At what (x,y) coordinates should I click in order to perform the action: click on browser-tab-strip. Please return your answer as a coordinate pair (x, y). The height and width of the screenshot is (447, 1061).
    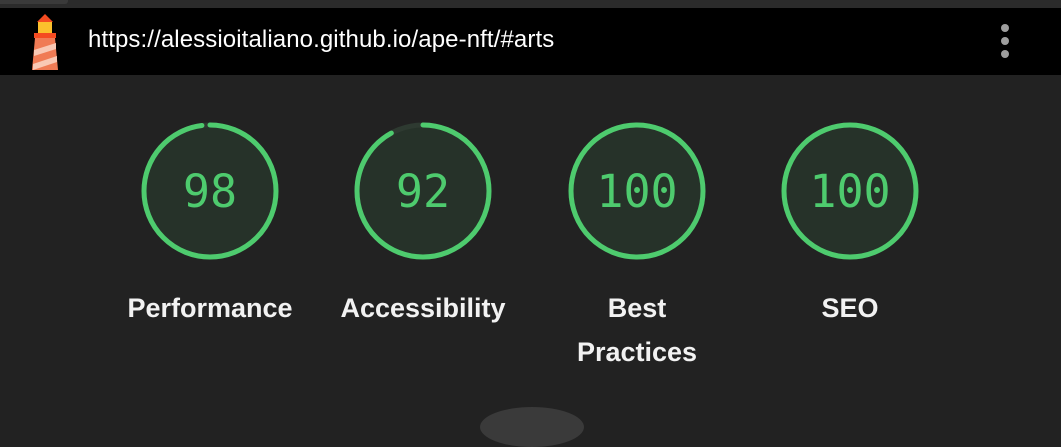
    Looking at the image, I should click on (530, 4).